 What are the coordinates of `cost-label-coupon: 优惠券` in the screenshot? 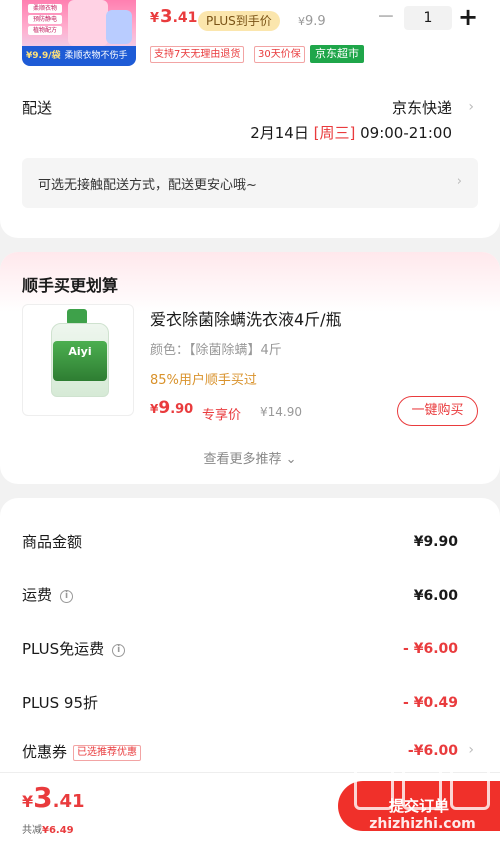 It's located at (45, 752).